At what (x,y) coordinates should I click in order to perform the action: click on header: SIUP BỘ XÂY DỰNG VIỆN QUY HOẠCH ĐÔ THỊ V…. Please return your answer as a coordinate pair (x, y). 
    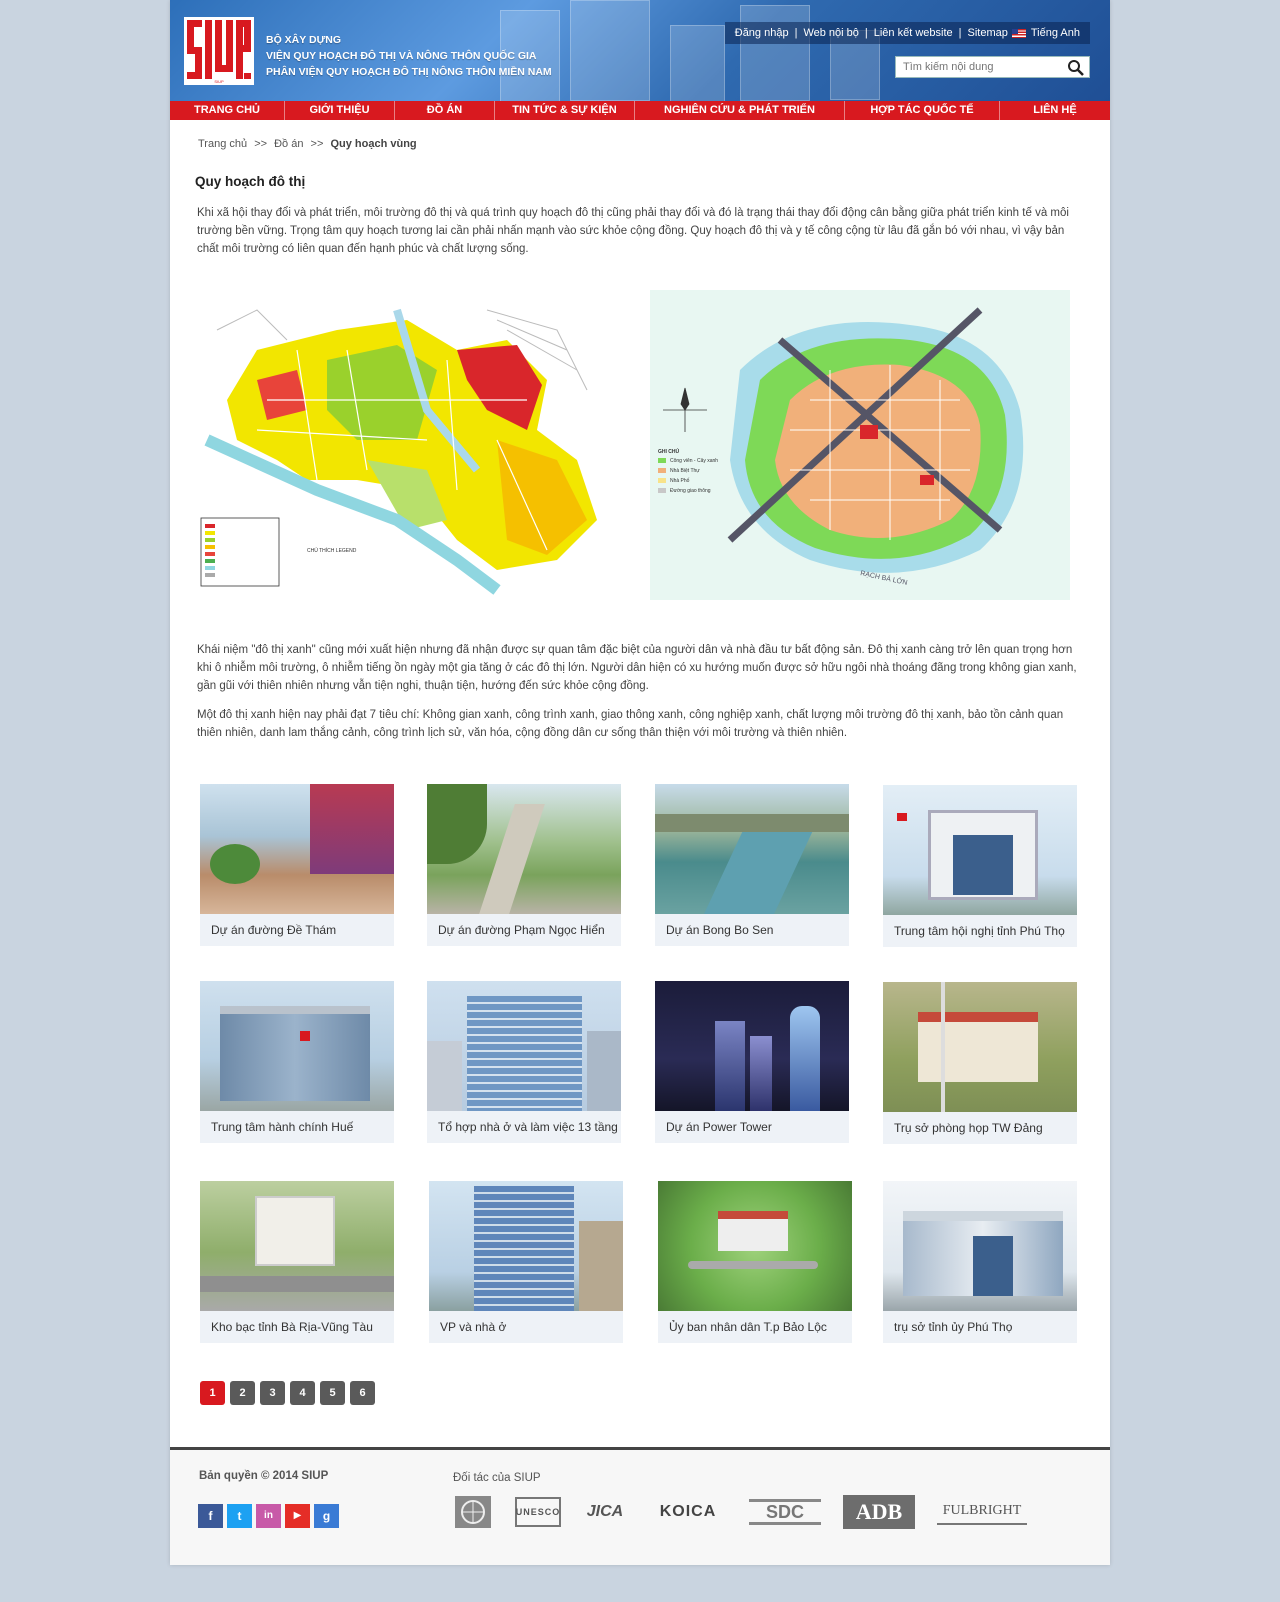
    Looking at the image, I should click on (640, 50).